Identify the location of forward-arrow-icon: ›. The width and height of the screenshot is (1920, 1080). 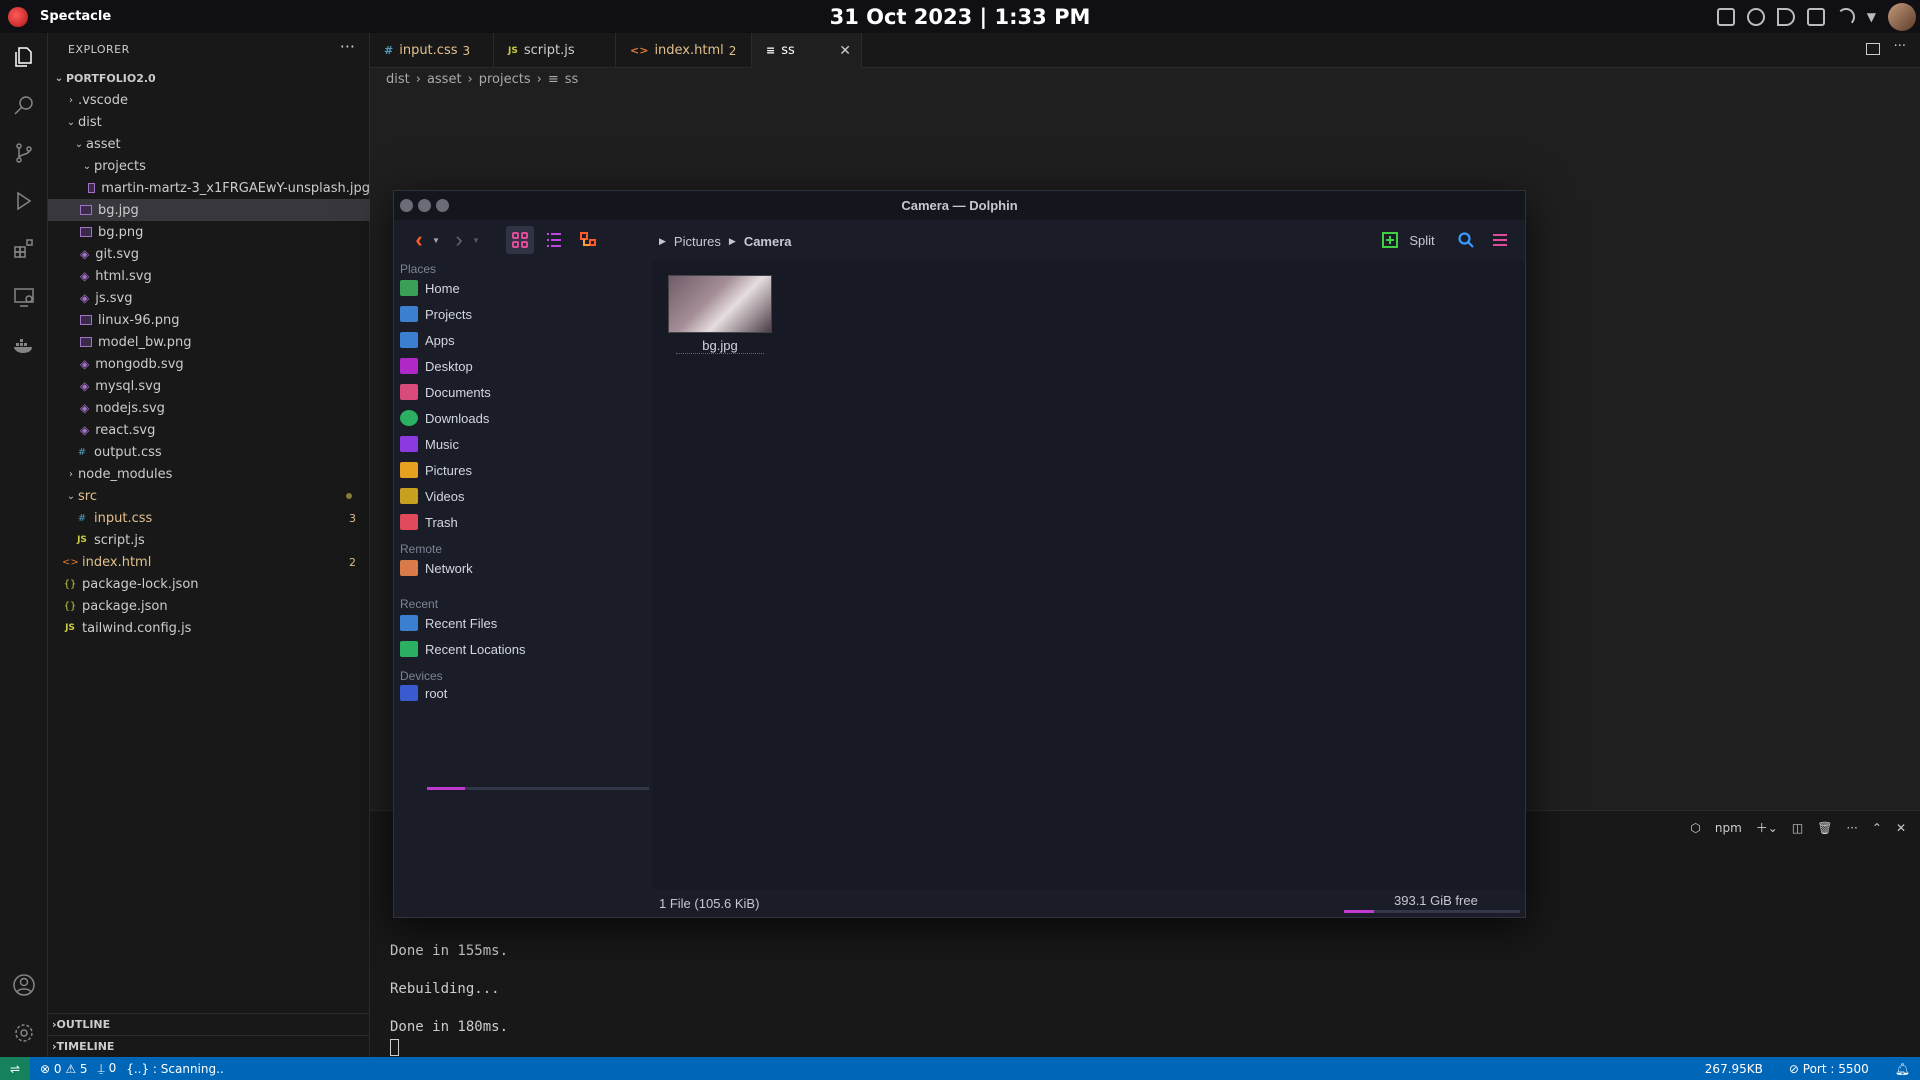
(459, 240).